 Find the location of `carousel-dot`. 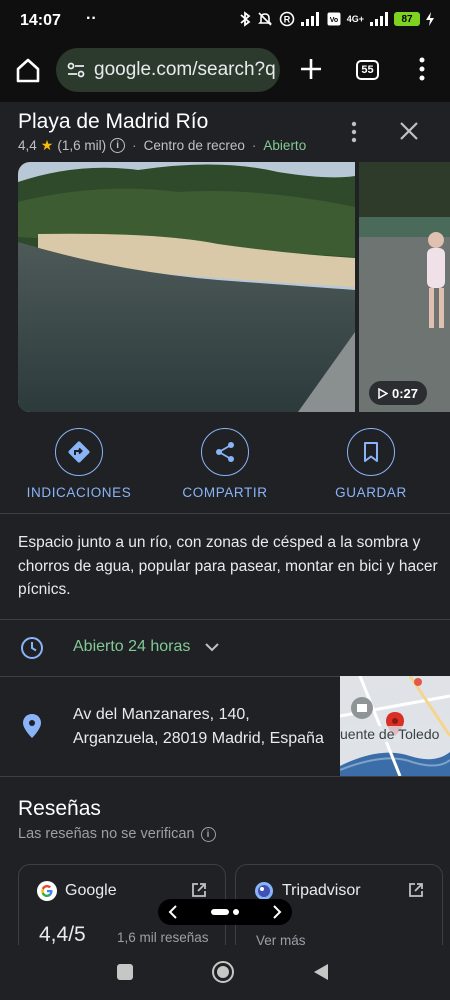

carousel-dot is located at coordinates (236, 912).